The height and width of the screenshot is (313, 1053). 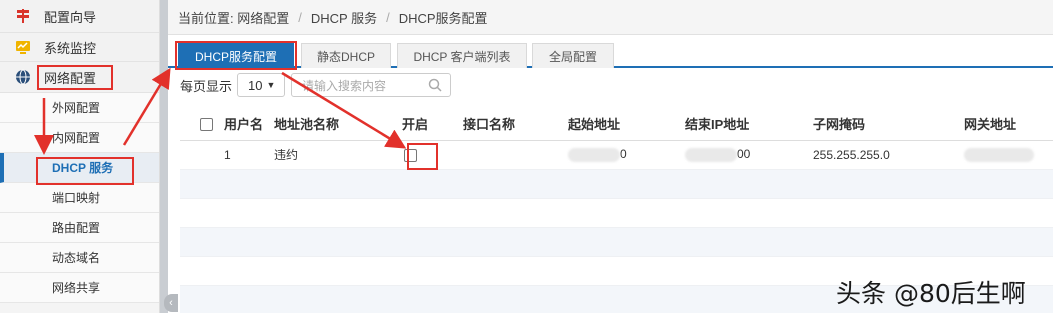 I want to click on tab-bar: DHCP服务配置 静态DHCP DHCP 客户端列表 全局配置, so click(x=610, y=51).